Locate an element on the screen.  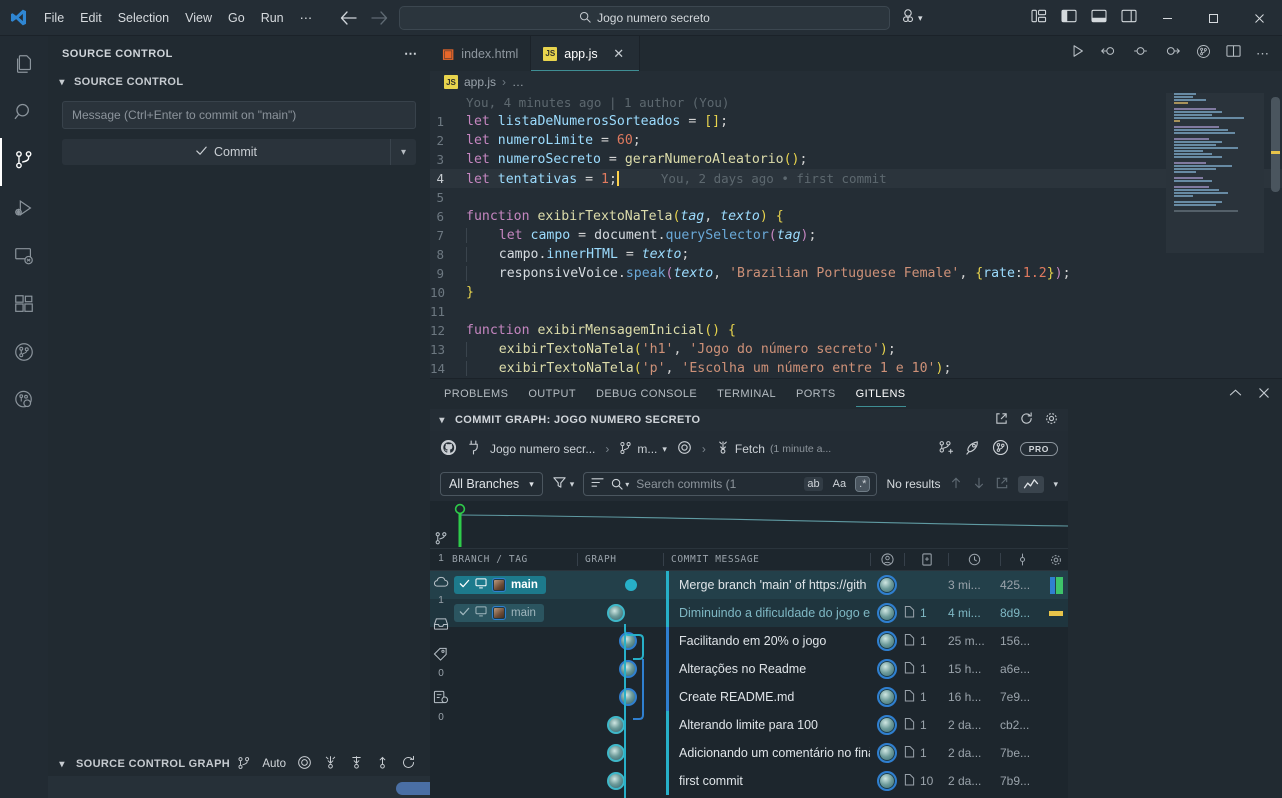
tab-problems: PROBLEMS is located at coordinates (476, 394).